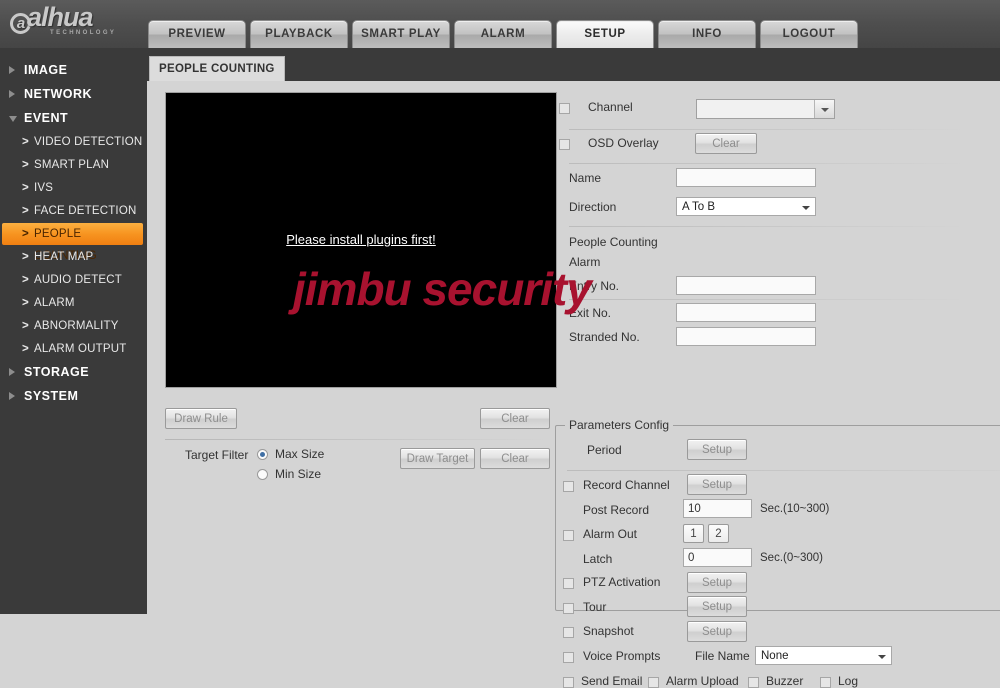 This screenshot has height=688, width=1000. Describe the element at coordinates (693, 533) in the screenshot. I see `alarm-out-1-button: 1` at that location.